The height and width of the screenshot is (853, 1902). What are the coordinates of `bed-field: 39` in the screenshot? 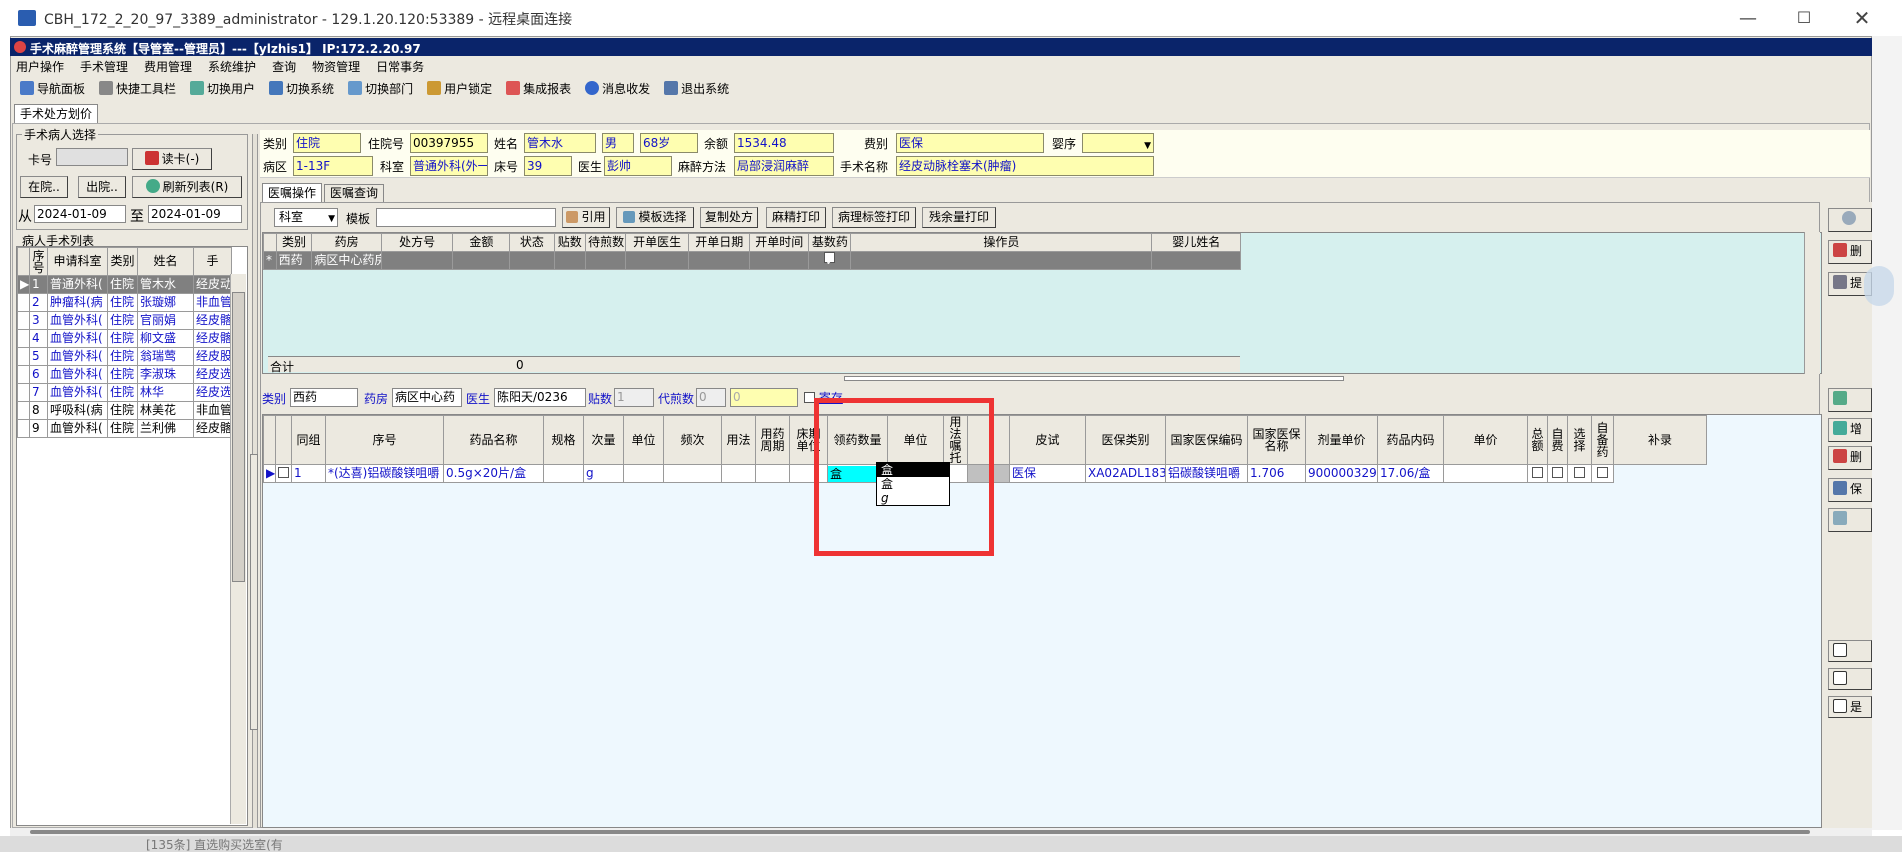 It's located at (548, 166).